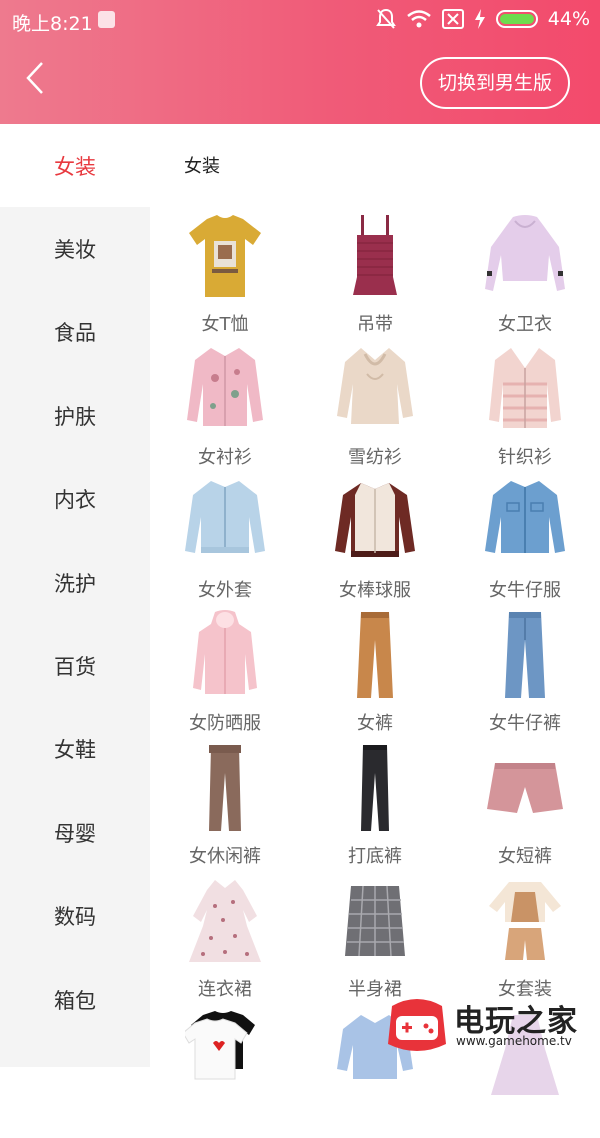 This screenshot has width=600, height=1138. Describe the element at coordinates (106, 19) in the screenshot. I see `message-notification-icon` at that location.